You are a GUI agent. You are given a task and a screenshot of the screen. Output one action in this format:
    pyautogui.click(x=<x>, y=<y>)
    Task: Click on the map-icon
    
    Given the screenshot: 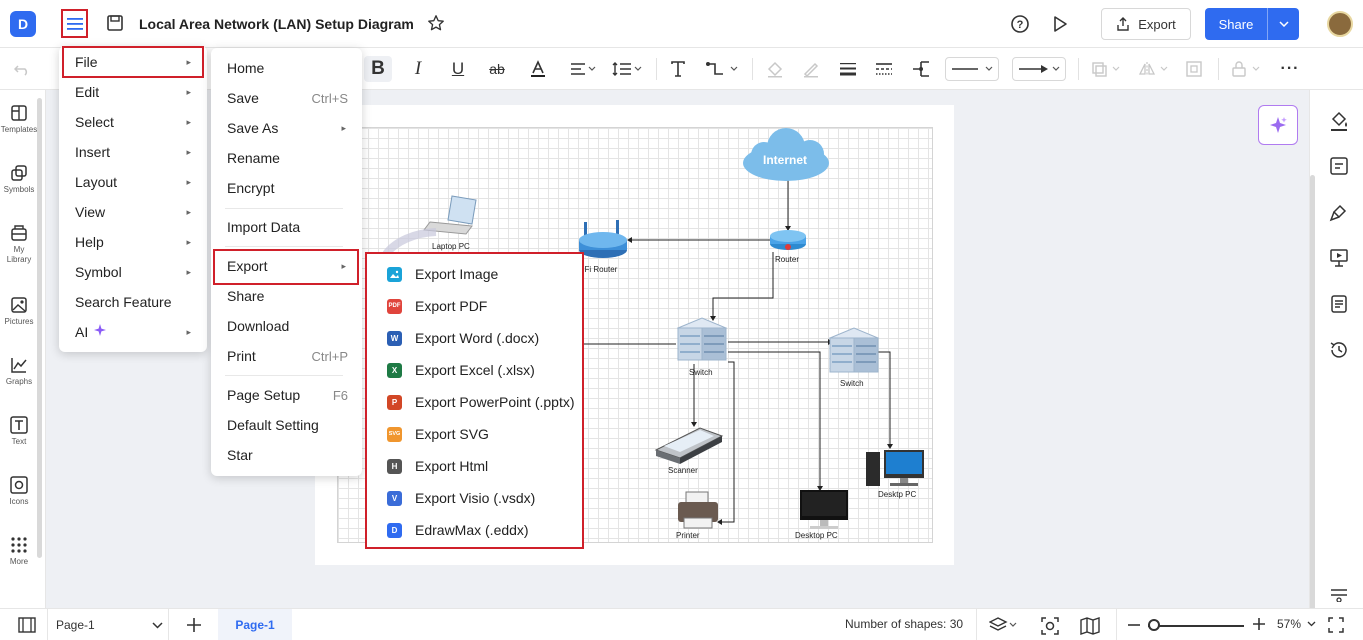 What is the action you would take?
    pyautogui.click(x=1090, y=626)
    